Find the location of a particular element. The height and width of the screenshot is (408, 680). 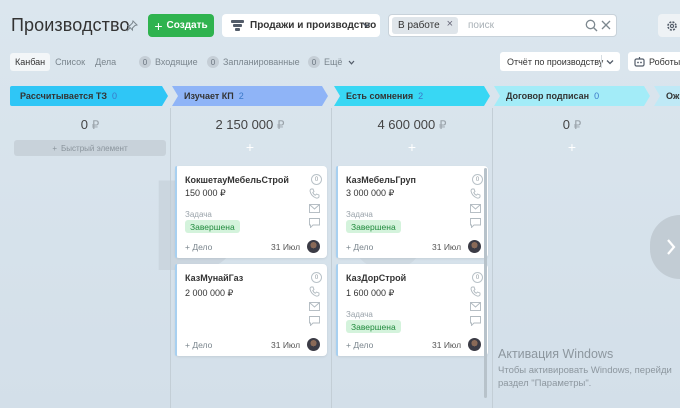

stage-name: Рассчитывается ТЗ is located at coordinates (64, 96).